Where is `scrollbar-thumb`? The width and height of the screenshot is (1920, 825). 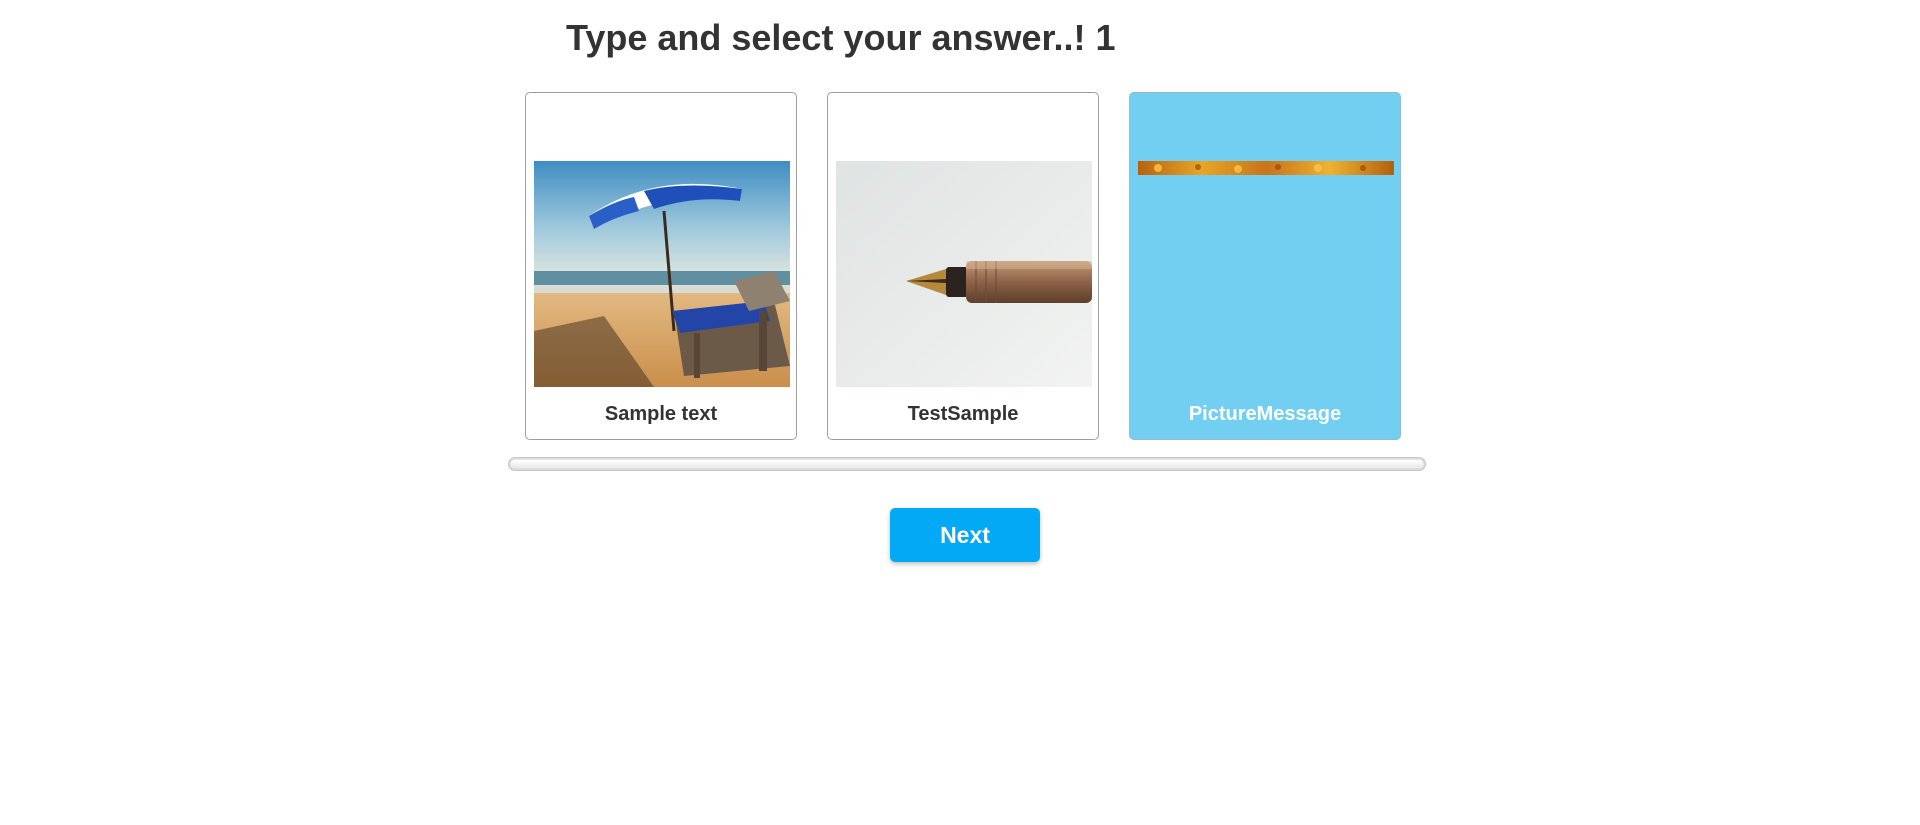
scrollbar-thumb is located at coordinates (967, 464).